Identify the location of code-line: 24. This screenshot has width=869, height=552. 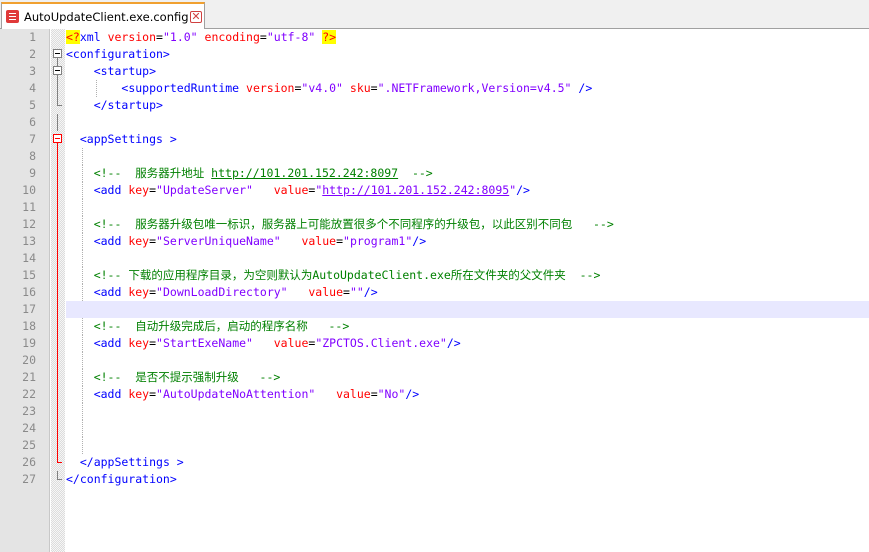
(434, 428).